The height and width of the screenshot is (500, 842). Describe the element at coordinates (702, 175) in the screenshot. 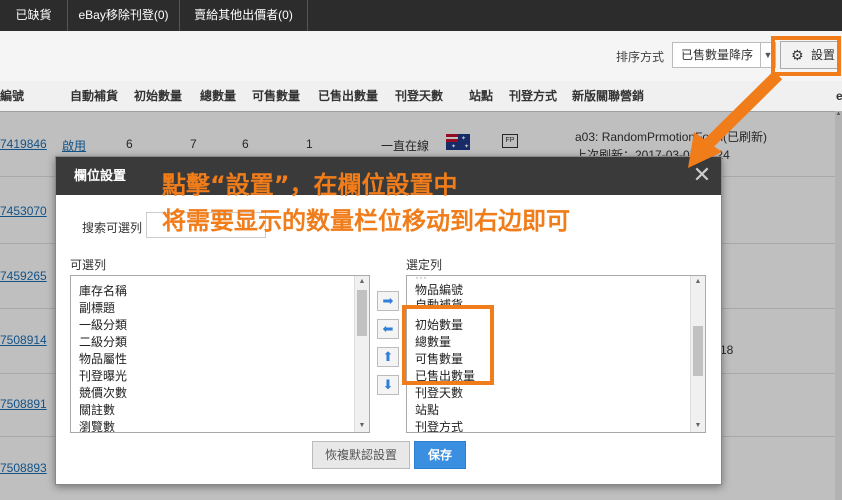

I see `close-icon: ✕` at that location.